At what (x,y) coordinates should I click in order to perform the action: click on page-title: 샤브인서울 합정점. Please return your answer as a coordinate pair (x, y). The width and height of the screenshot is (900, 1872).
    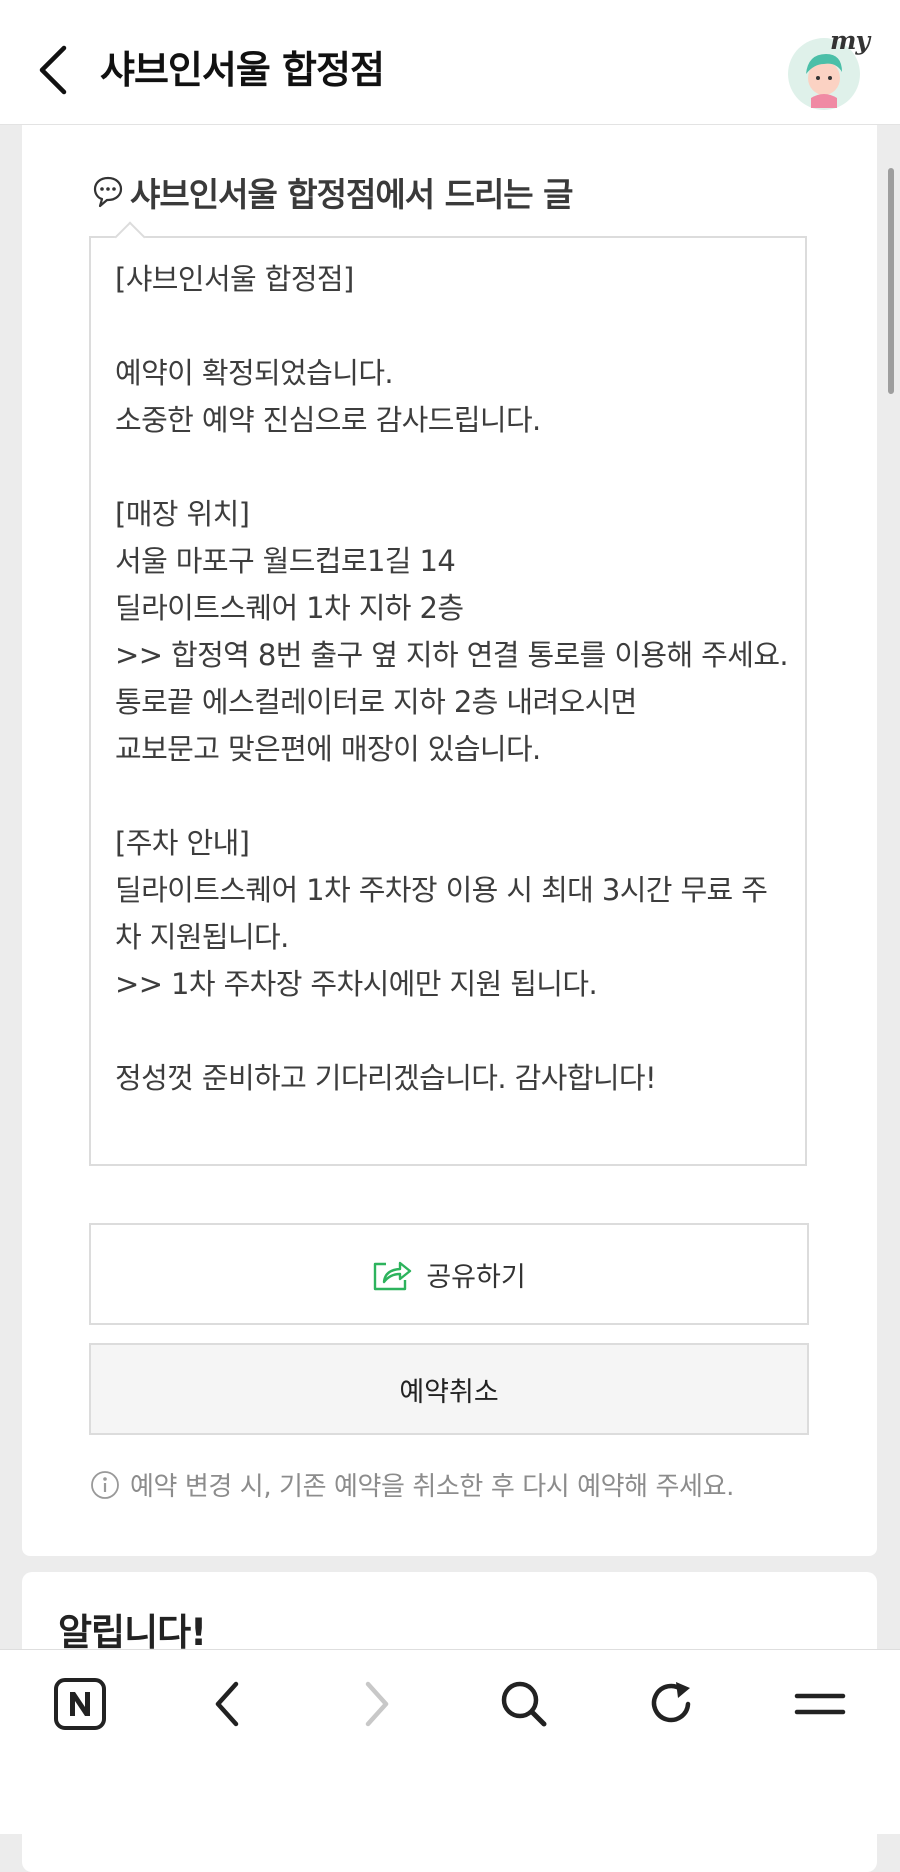
    Looking at the image, I should click on (242, 70).